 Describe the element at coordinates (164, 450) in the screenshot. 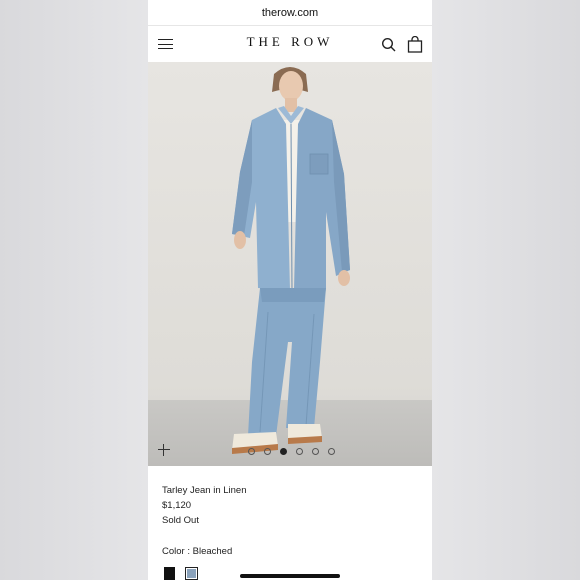

I see `plus-icon` at that location.